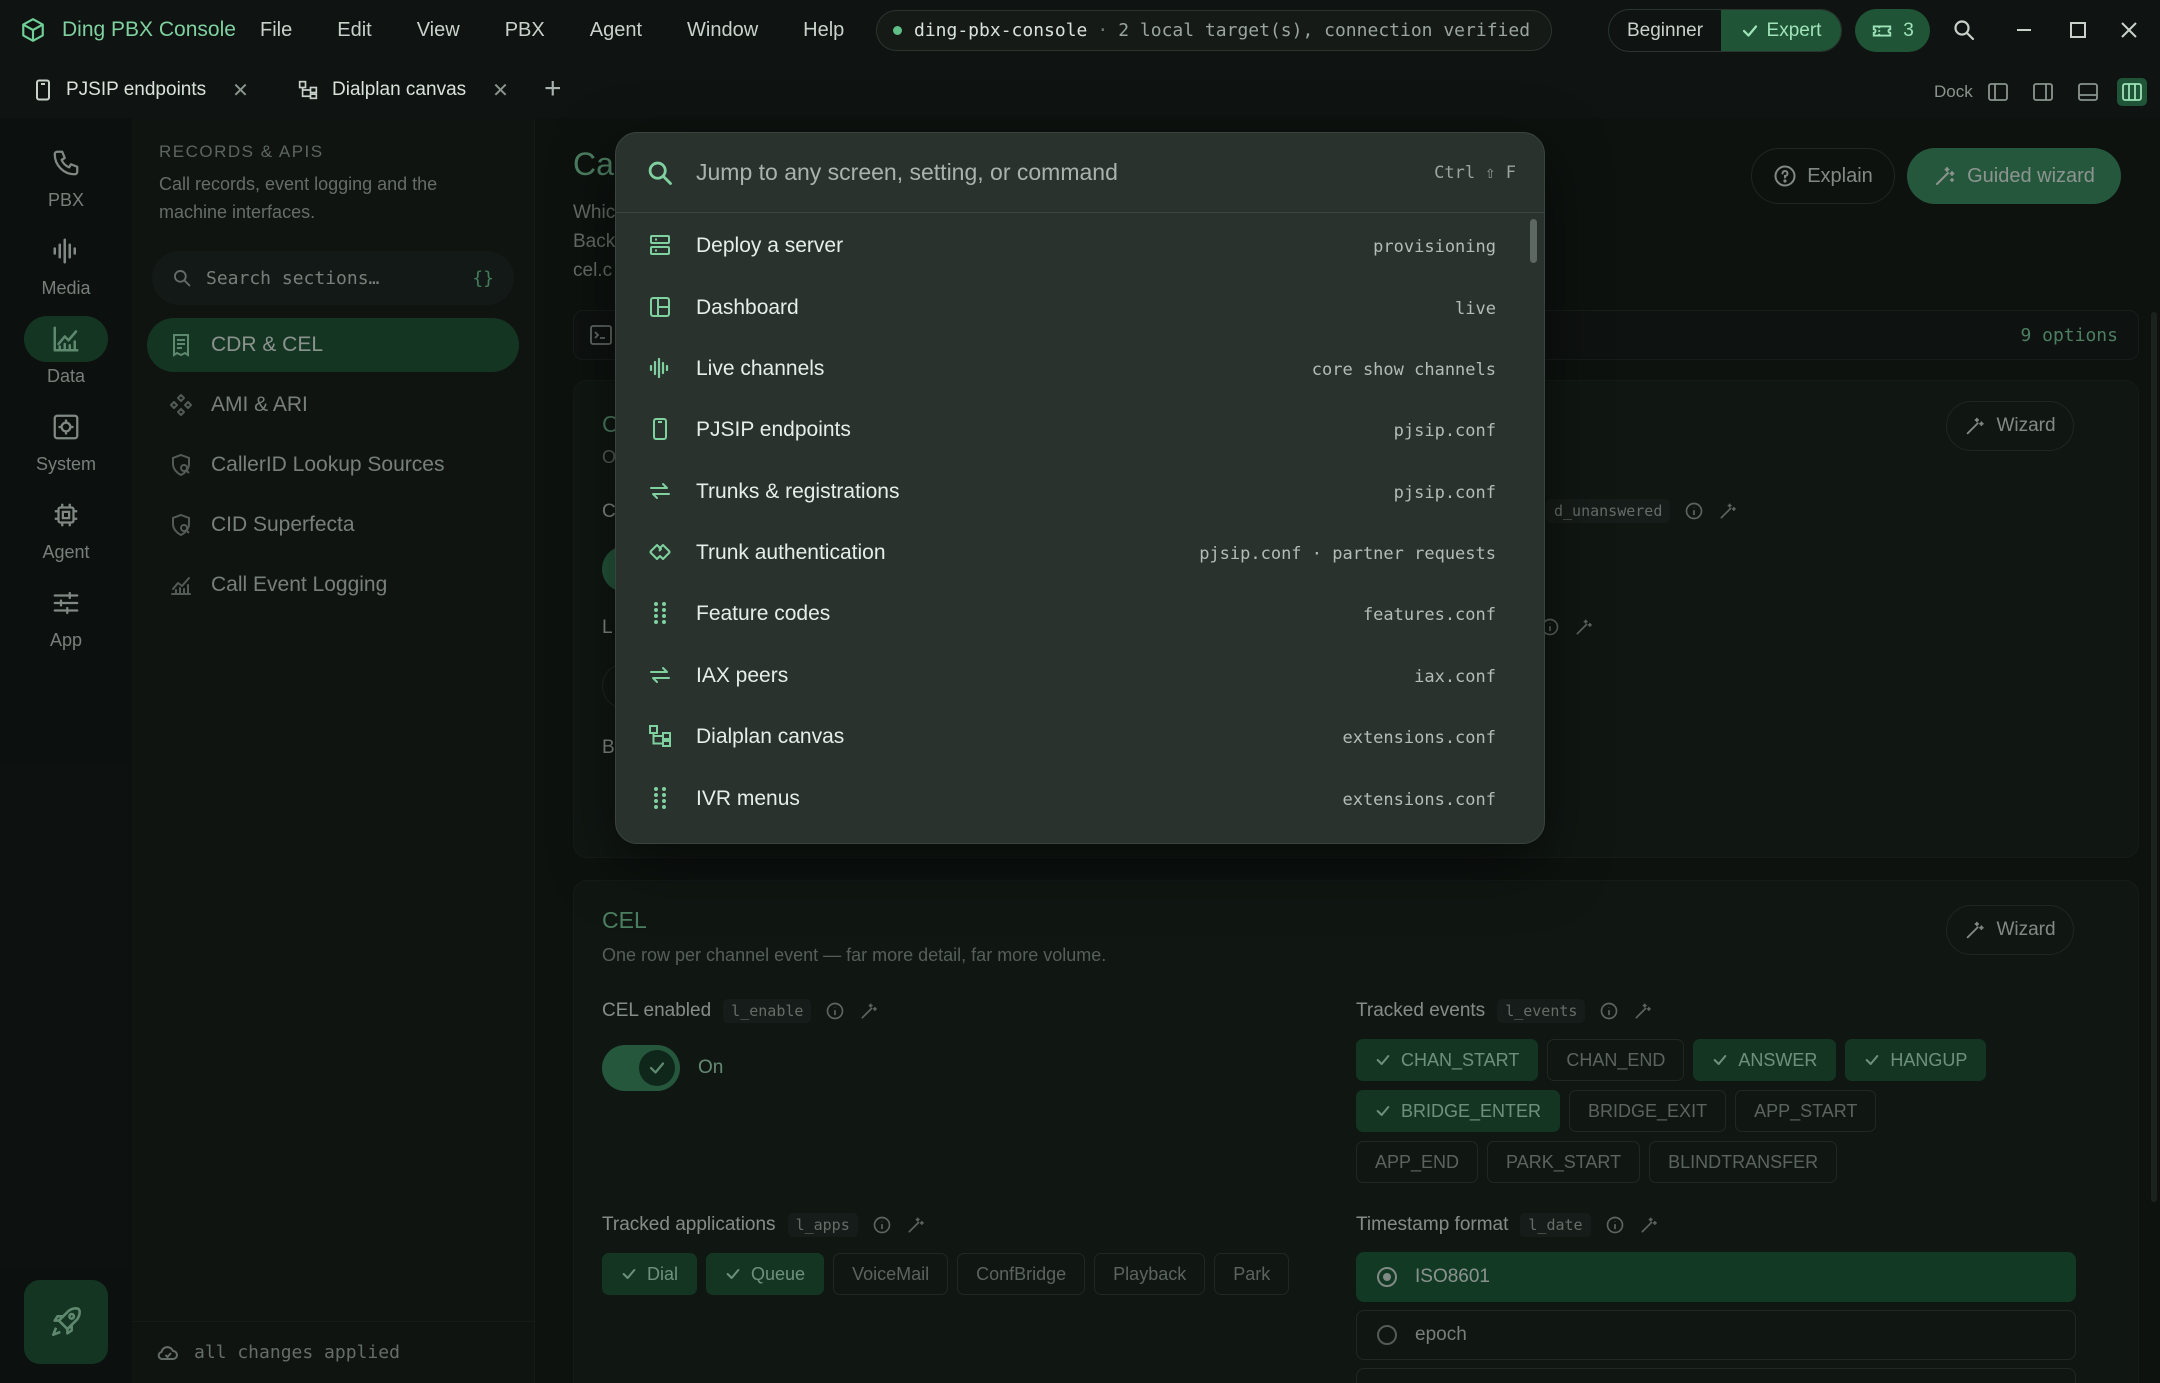  What do you see at coordinates (1794, 30) in the screenshot?
I see `mode-expert-label: Expert` at bounding box center [1794, 30].